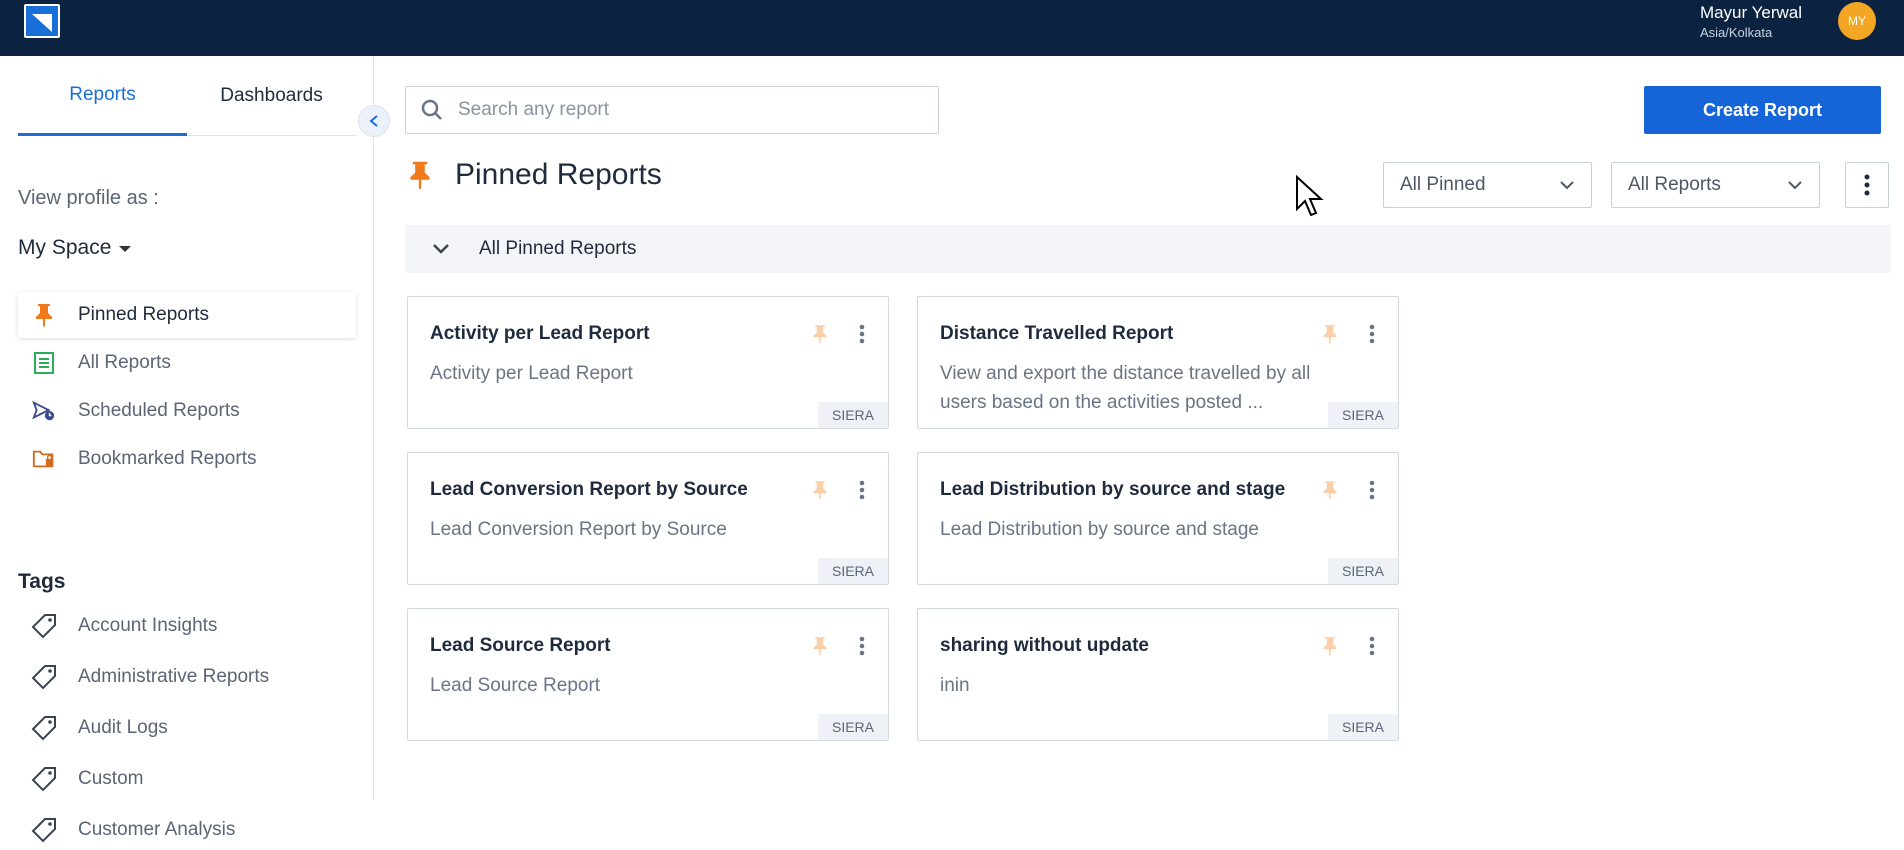  Describe the element at coordinates (531, 373) in the screenshot. I see `report-card-description: Activity per Lead Report` at that location.